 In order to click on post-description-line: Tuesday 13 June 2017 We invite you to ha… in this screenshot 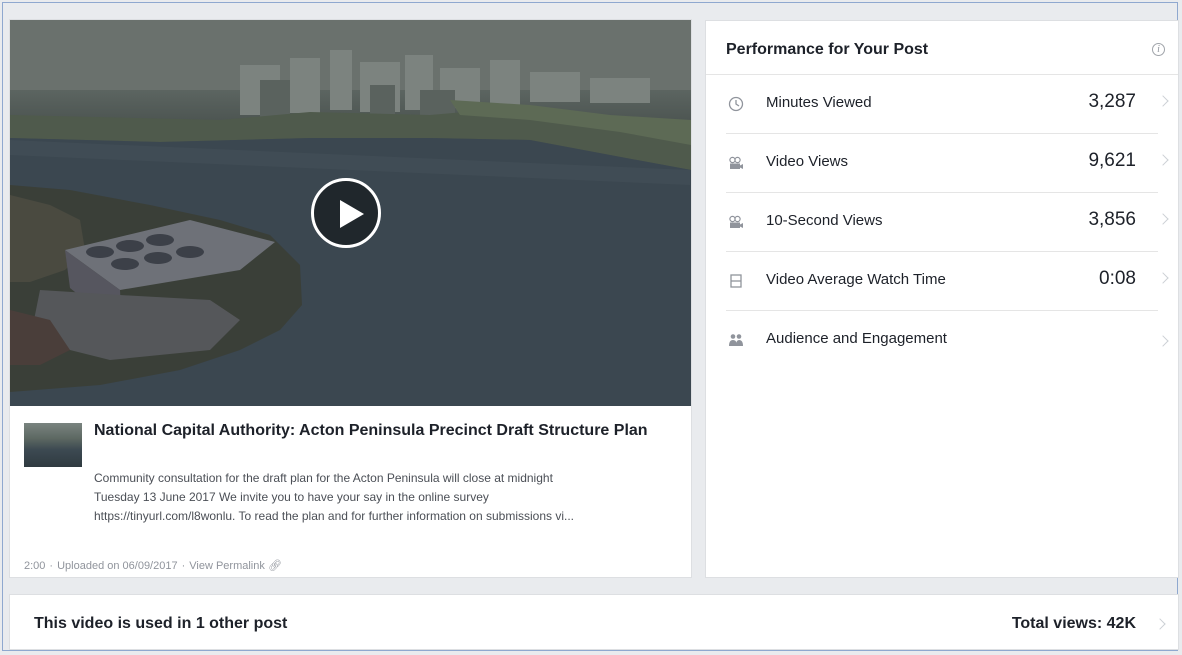, I will do `click(291, 497)`.